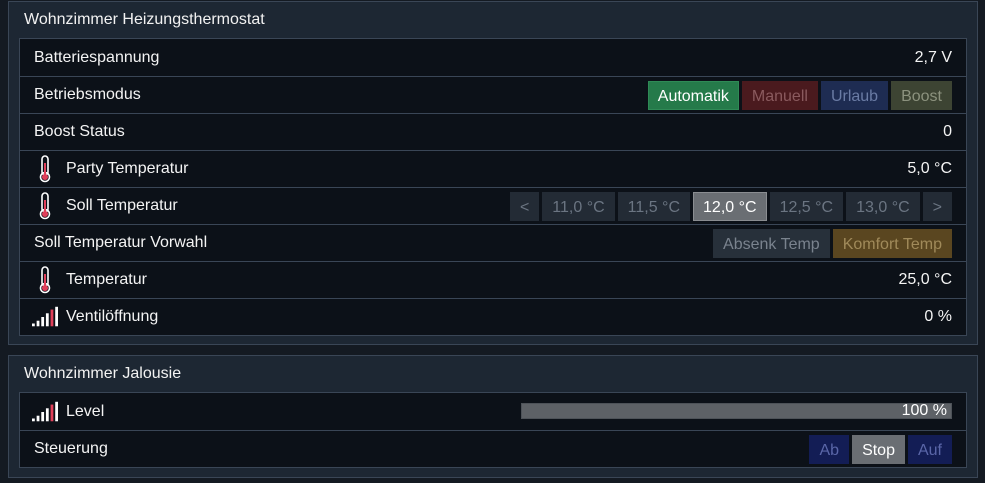  What do you see at coordinates (103, 373) in the screenshot?
I see `panel-title-jalousie: Wohnzimmer Jalousie` at bounding box center [103, 373].